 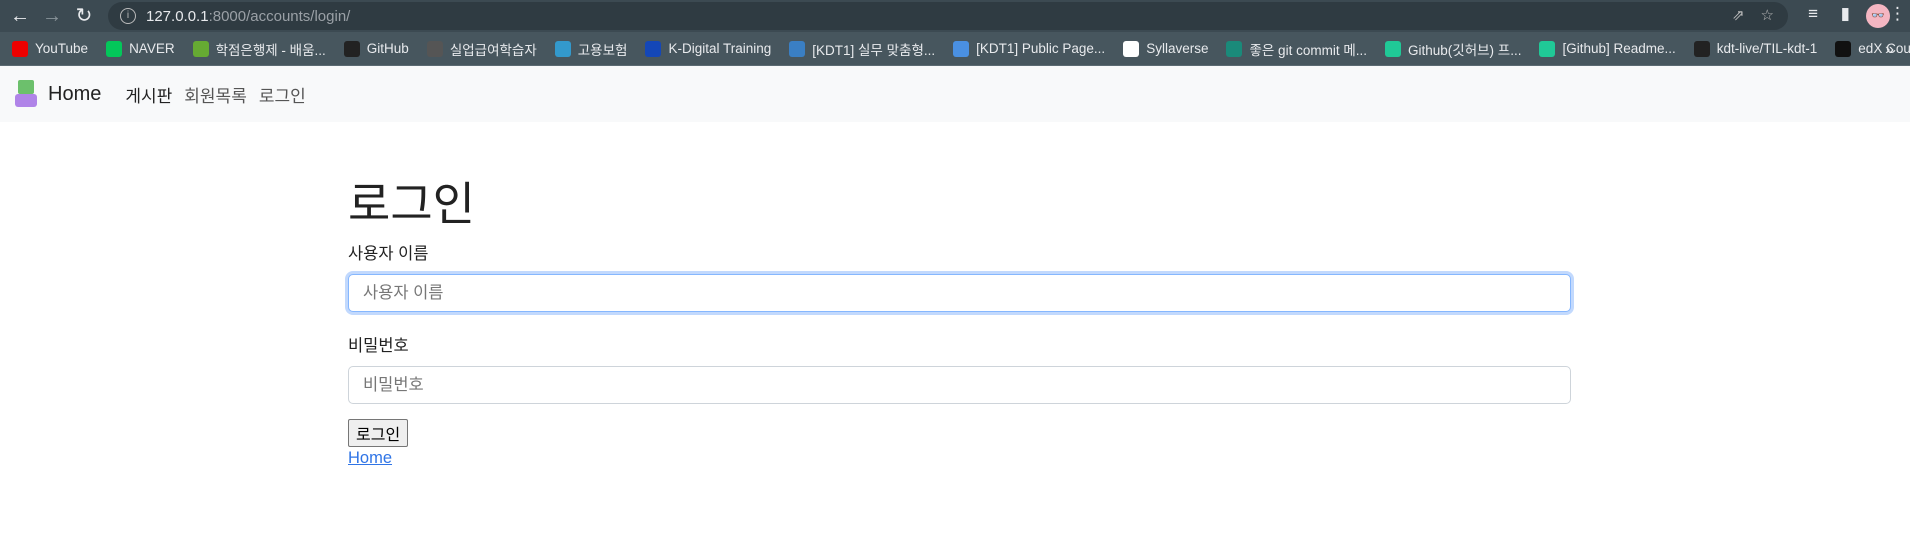 What do you see at coordinates (52, 16) in the screenshot?
I see `forward-icon: →` at bounding box center [52, 16].